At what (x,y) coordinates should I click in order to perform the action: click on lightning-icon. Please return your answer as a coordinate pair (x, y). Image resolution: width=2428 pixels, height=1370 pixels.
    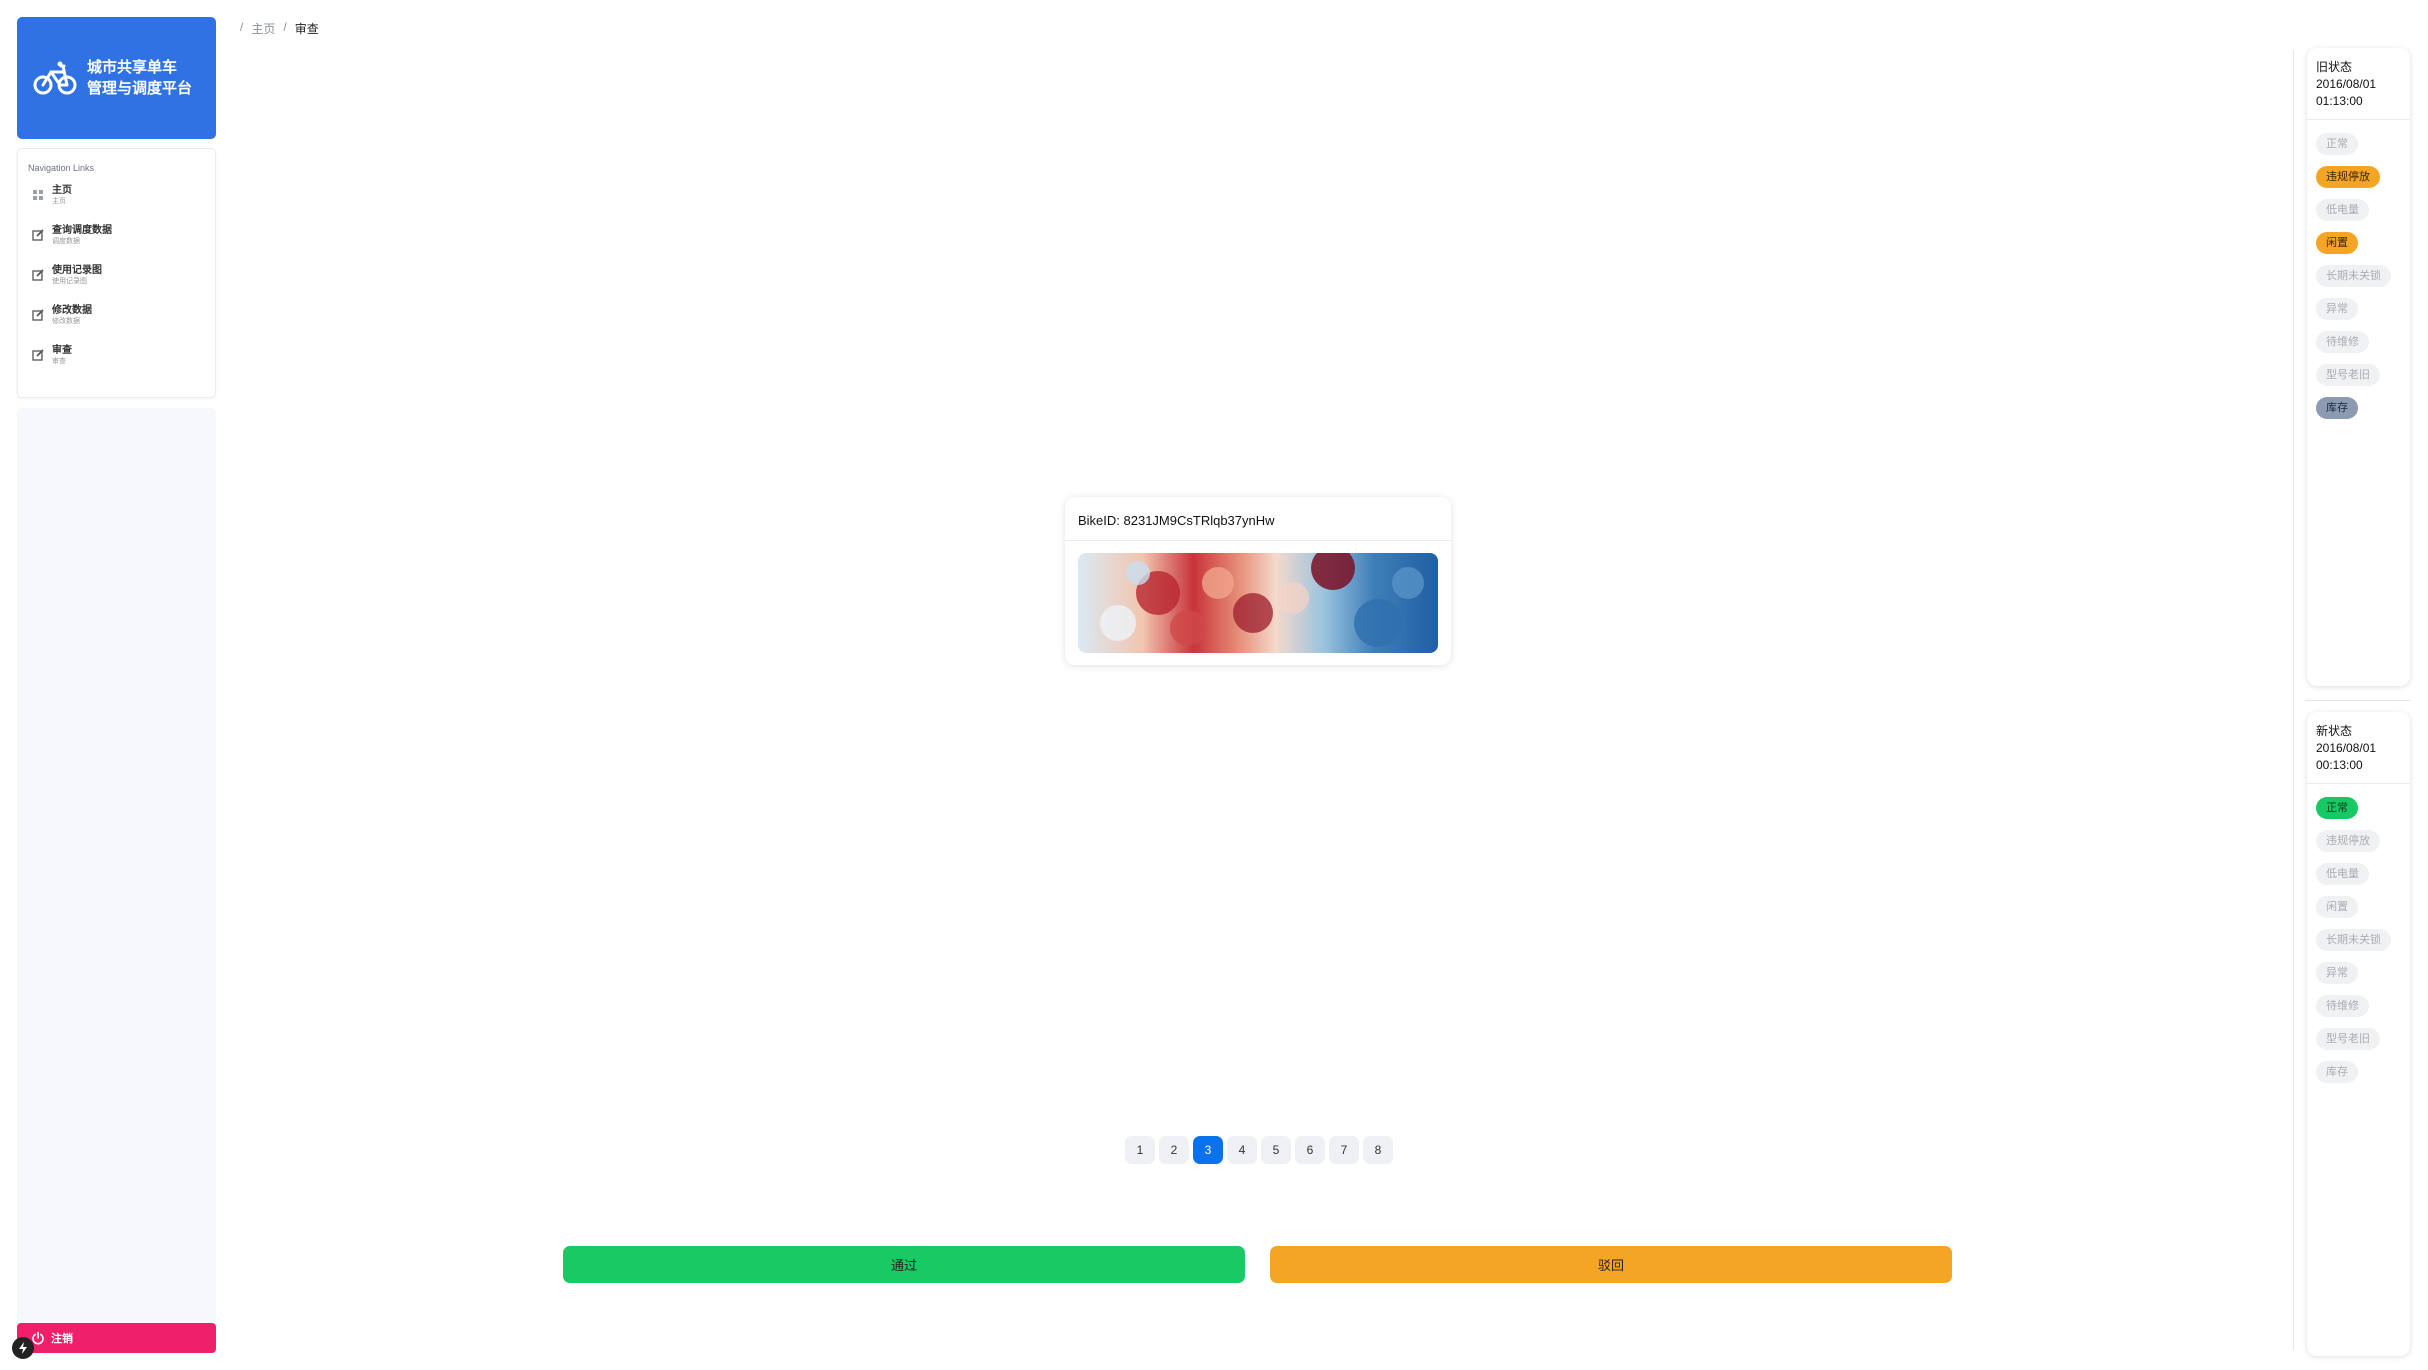
    Looking at the image, I should click on (23, 1348).